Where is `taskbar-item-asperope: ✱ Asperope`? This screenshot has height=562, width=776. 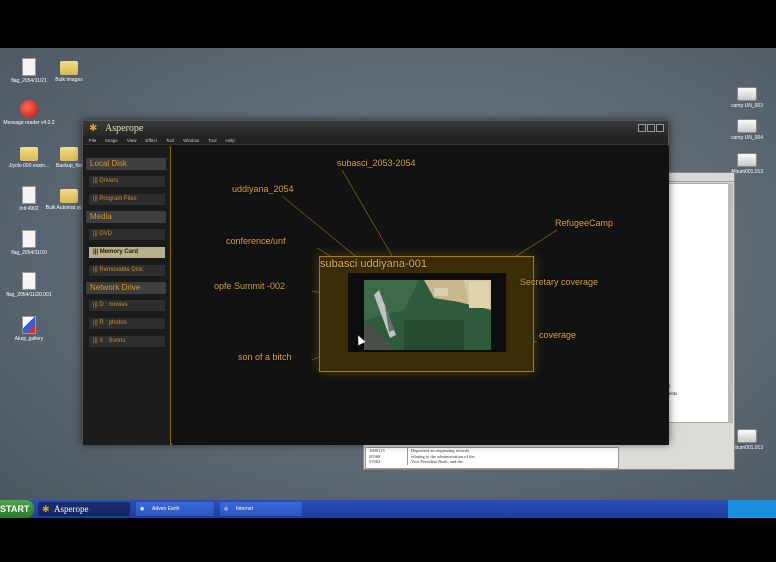
taskbar-item-asperope: ✱ Asperope is located at coordinates (84, 509).